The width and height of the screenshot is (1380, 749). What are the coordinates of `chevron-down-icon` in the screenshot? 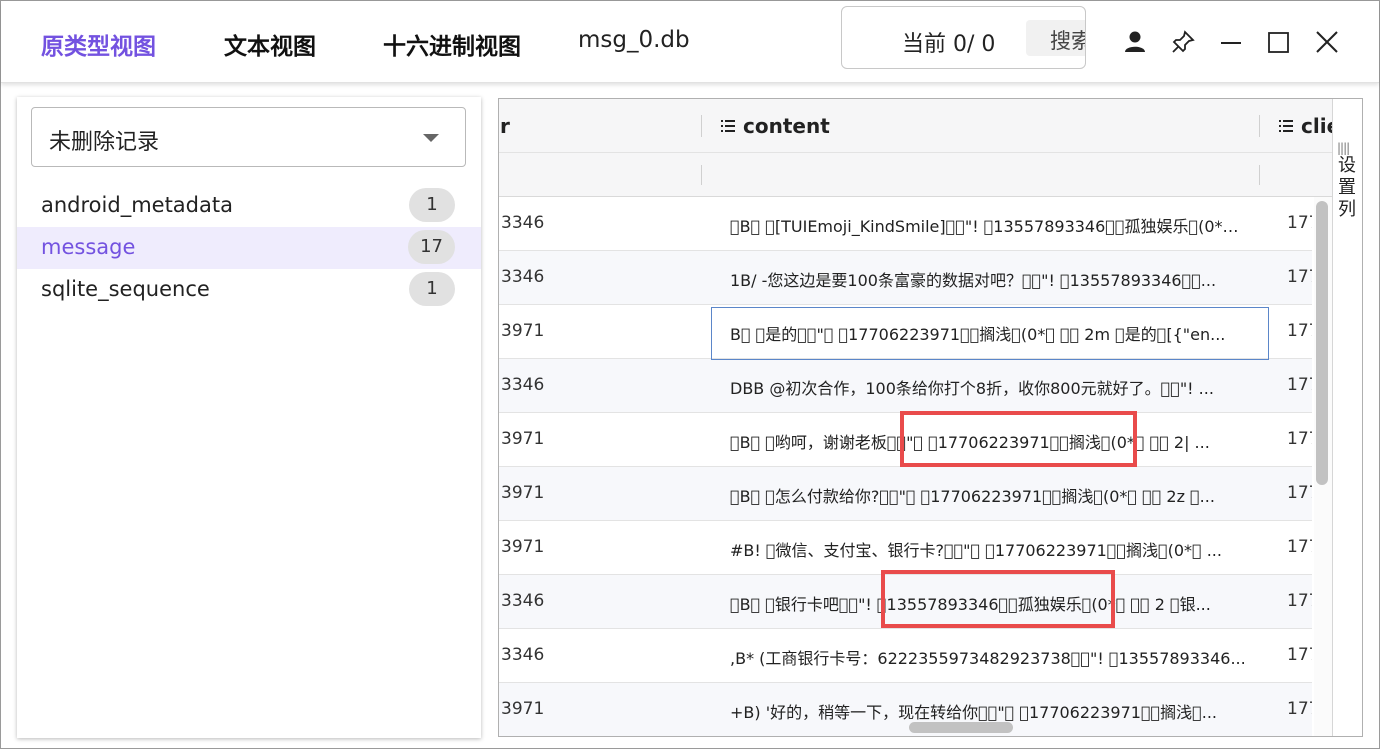 It's located at (431, 138).